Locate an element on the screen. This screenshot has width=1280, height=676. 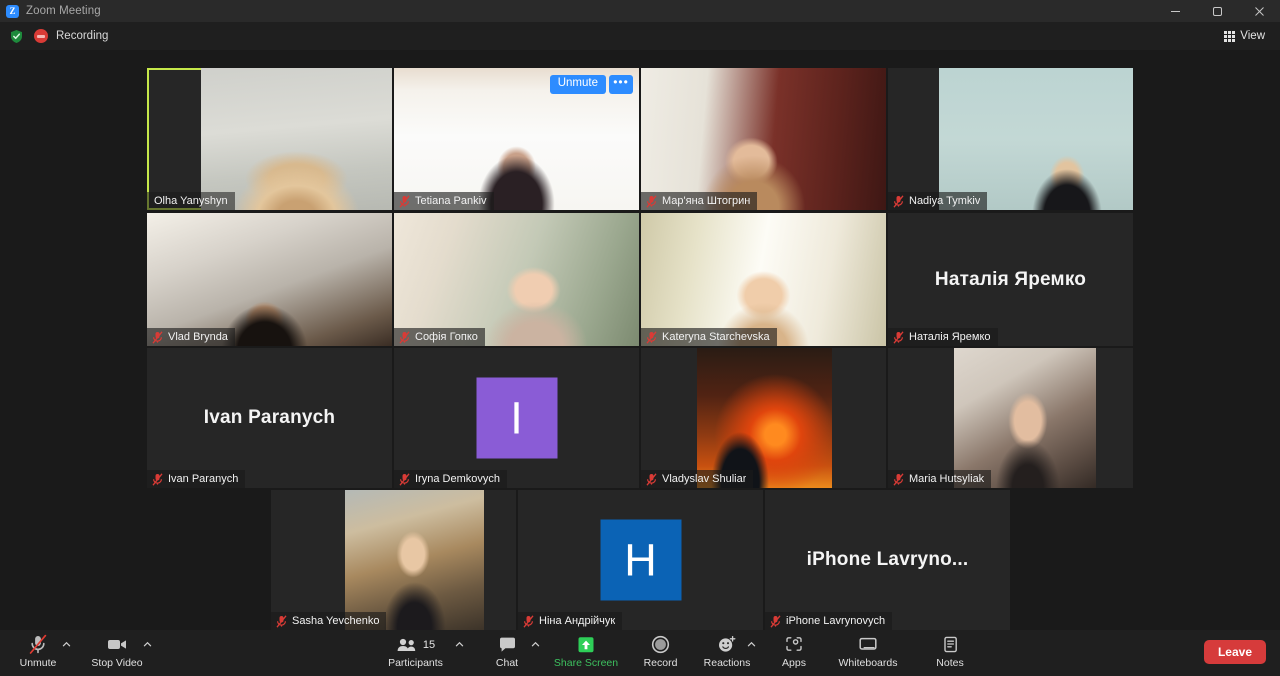
participant-nameplate: iPhone Lavrynovych is located at coordinates (829, 621).